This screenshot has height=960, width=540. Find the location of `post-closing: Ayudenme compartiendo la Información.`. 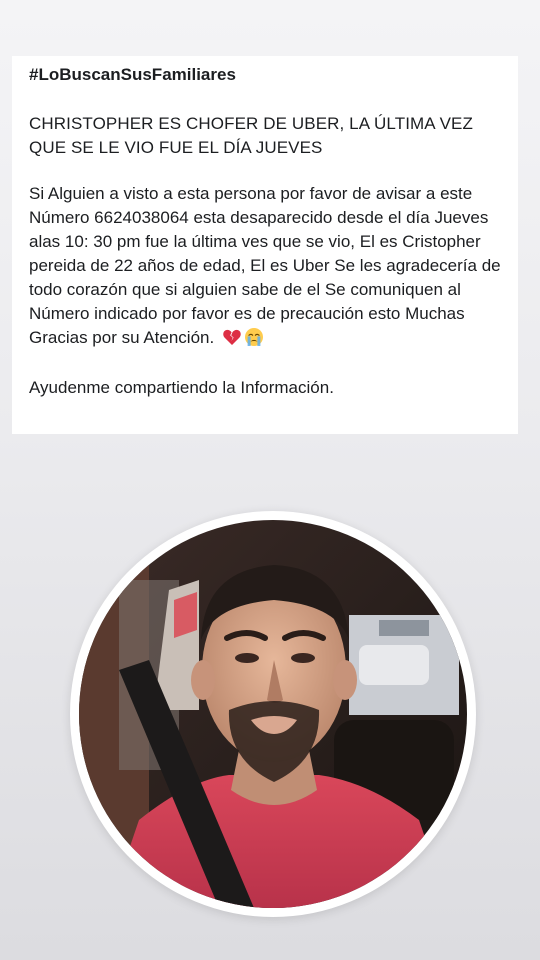

post-closing: Ayudenme compartiendo la Información. is located at coordinates (181, 387).